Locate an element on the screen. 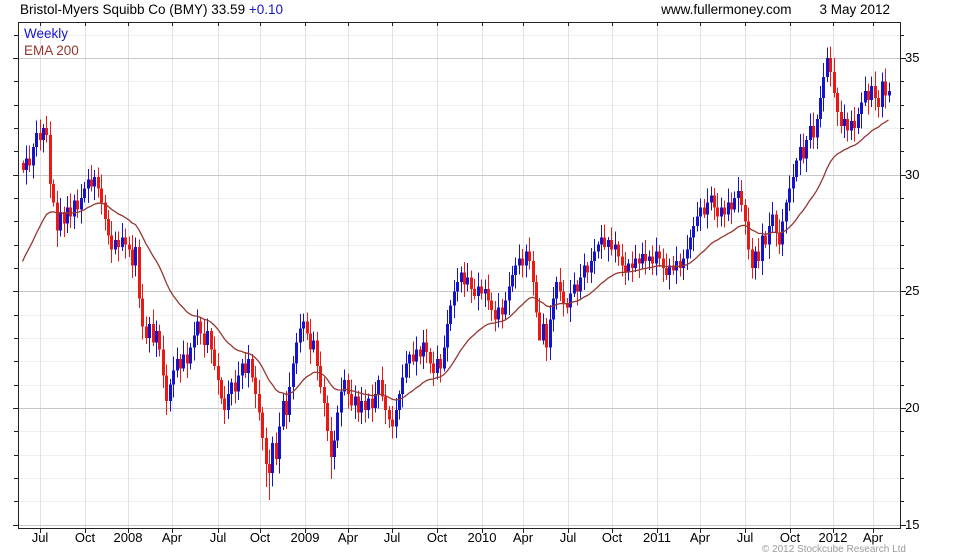  legend-interval-label: Weekly is located at coordinates (46, 33).